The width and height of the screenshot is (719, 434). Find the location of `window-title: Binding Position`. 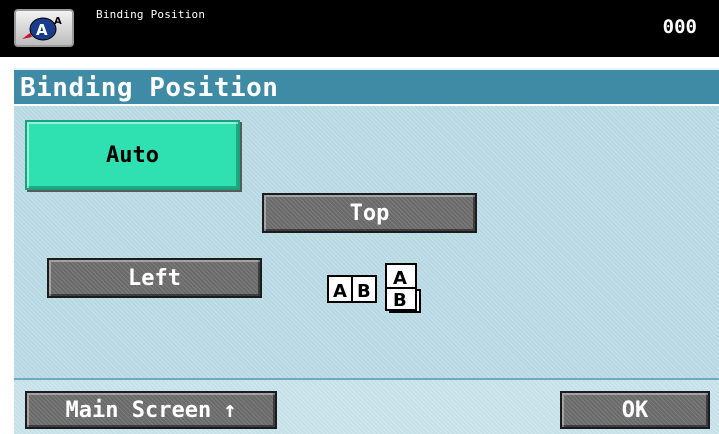

window-title: Binding Position is located at coordinates (151, 14).